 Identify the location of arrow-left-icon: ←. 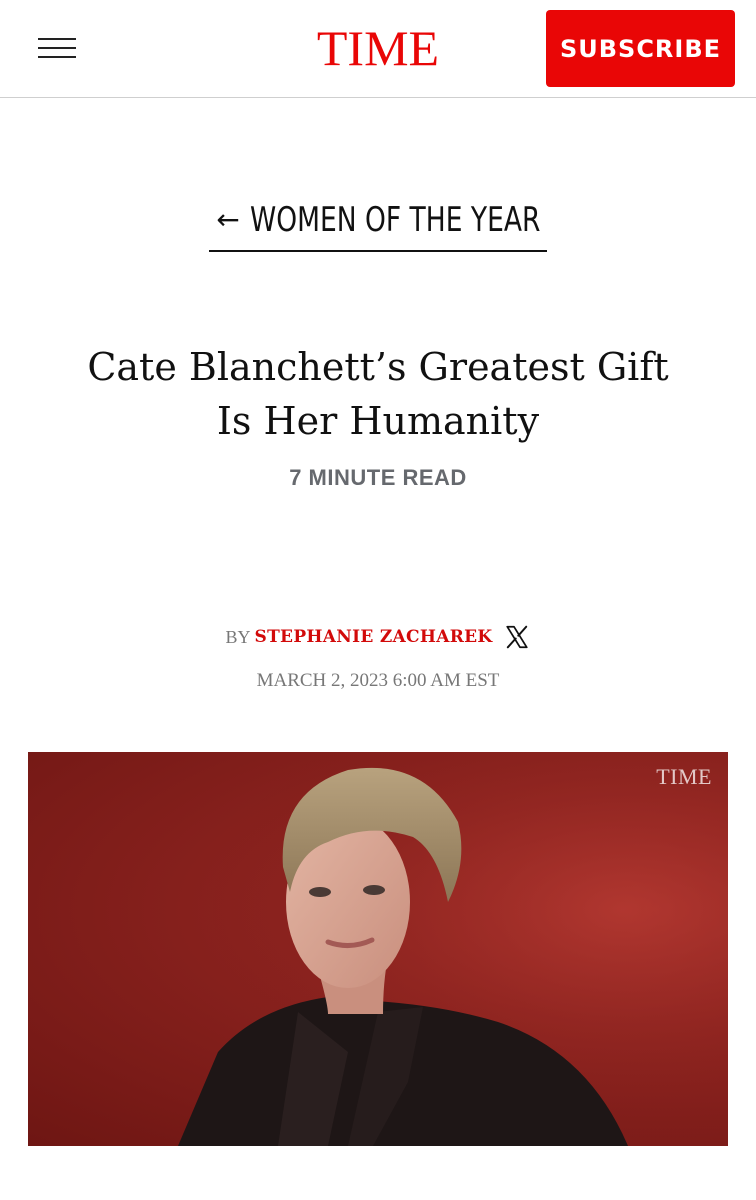
(228, 219).